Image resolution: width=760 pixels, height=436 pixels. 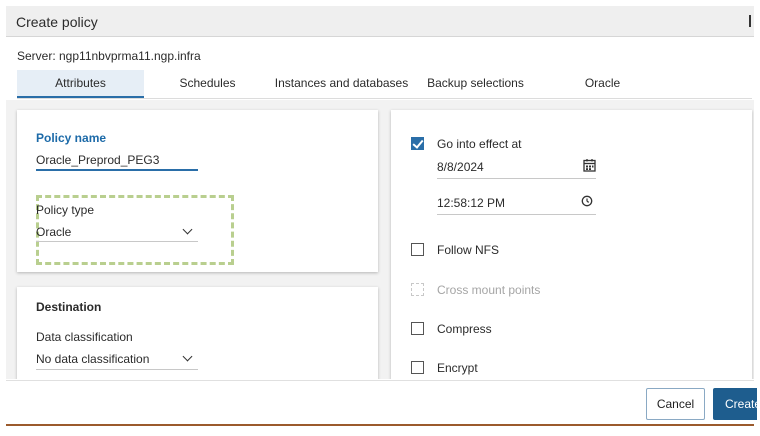 What do you see at coordinates (460, 167) in the screenshot?
I see `date-input: 8/8/2024` at bounding box center [460, 167].